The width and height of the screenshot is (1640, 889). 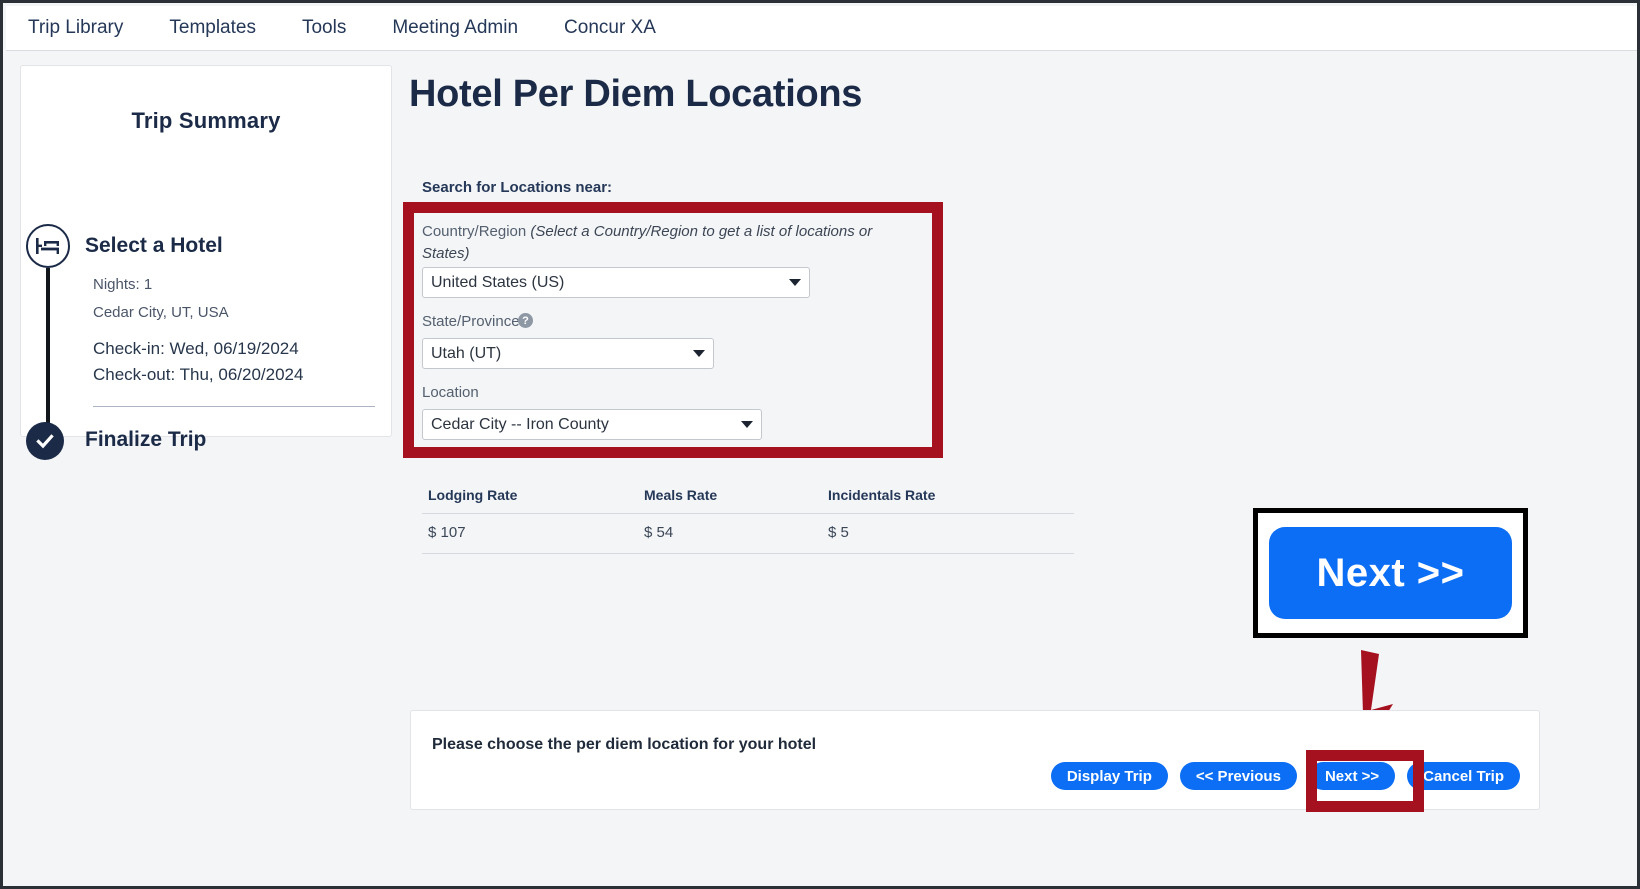 I want to click on sidebar-divider, so click(x=234, y=406).